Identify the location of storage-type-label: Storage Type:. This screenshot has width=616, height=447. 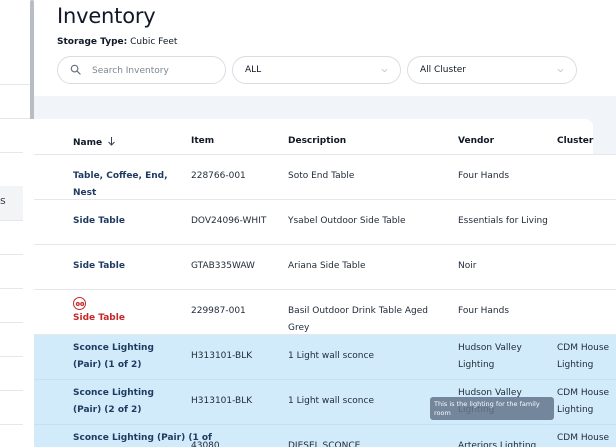
(92, 42).